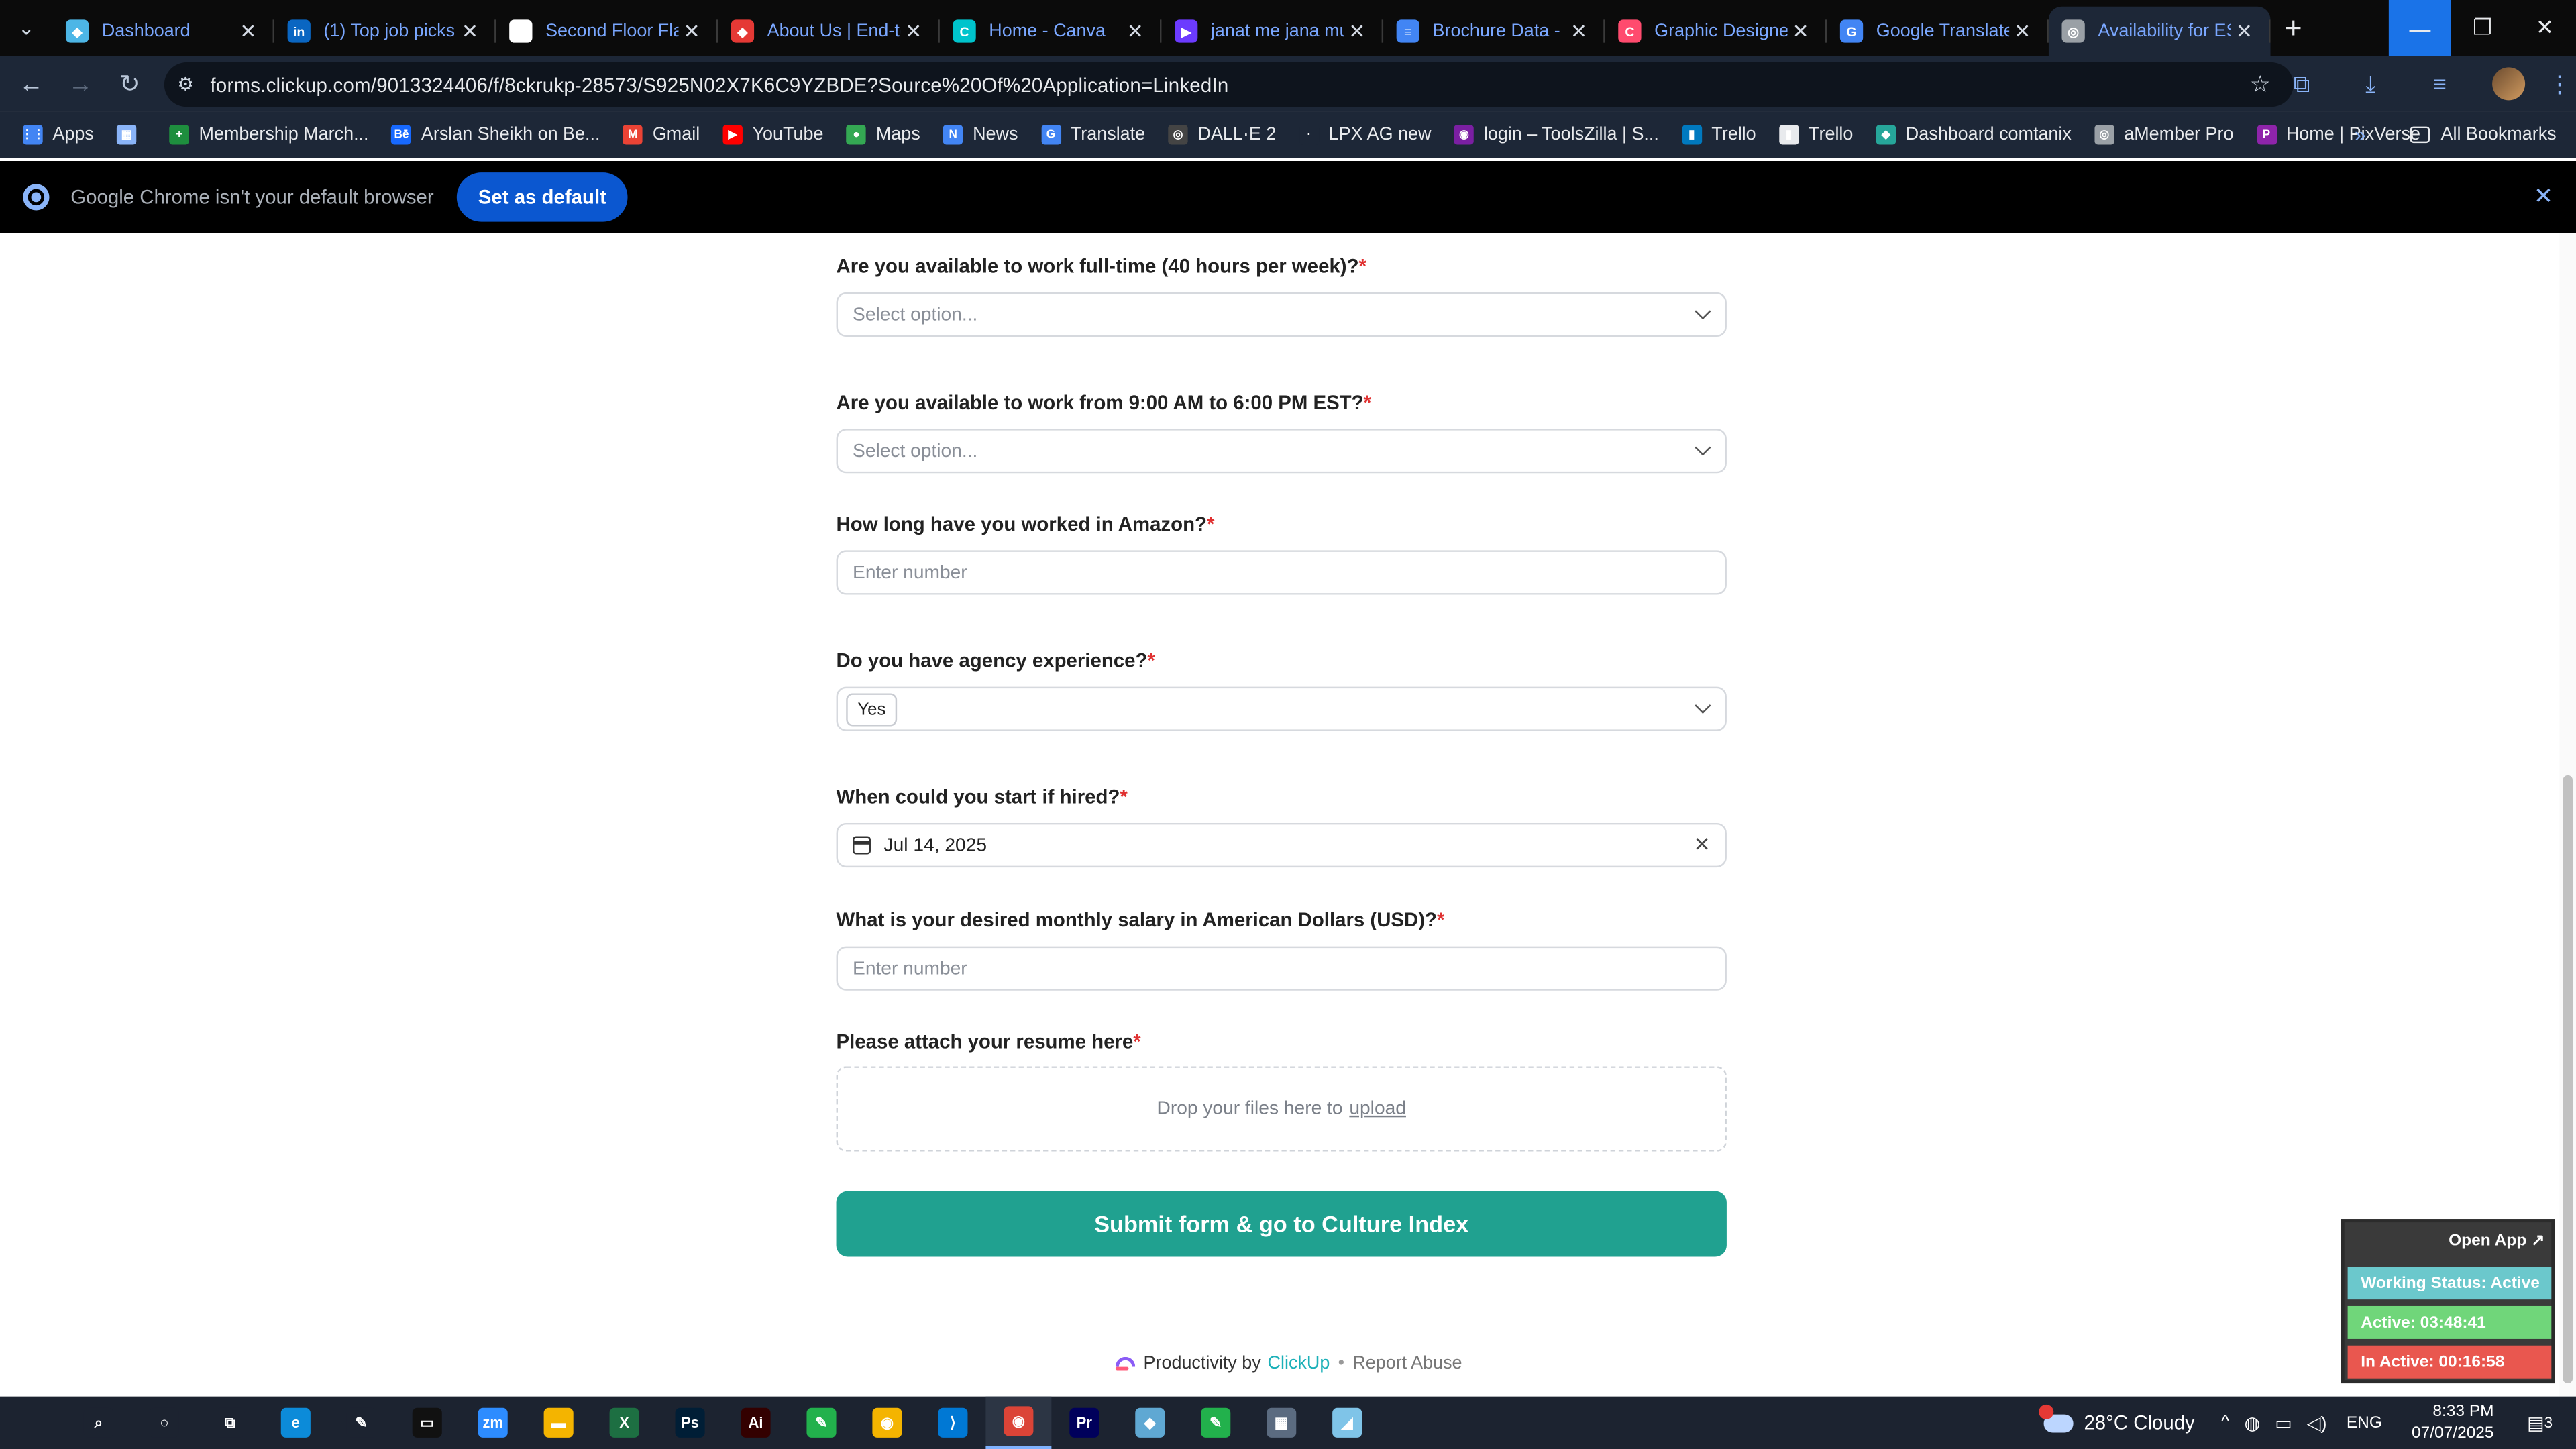 The height and width of the screenshot is (1449, 2576). Describe the element at coordinates (31, 84) in the screenshot. I see `back-icon: ←` at that location.